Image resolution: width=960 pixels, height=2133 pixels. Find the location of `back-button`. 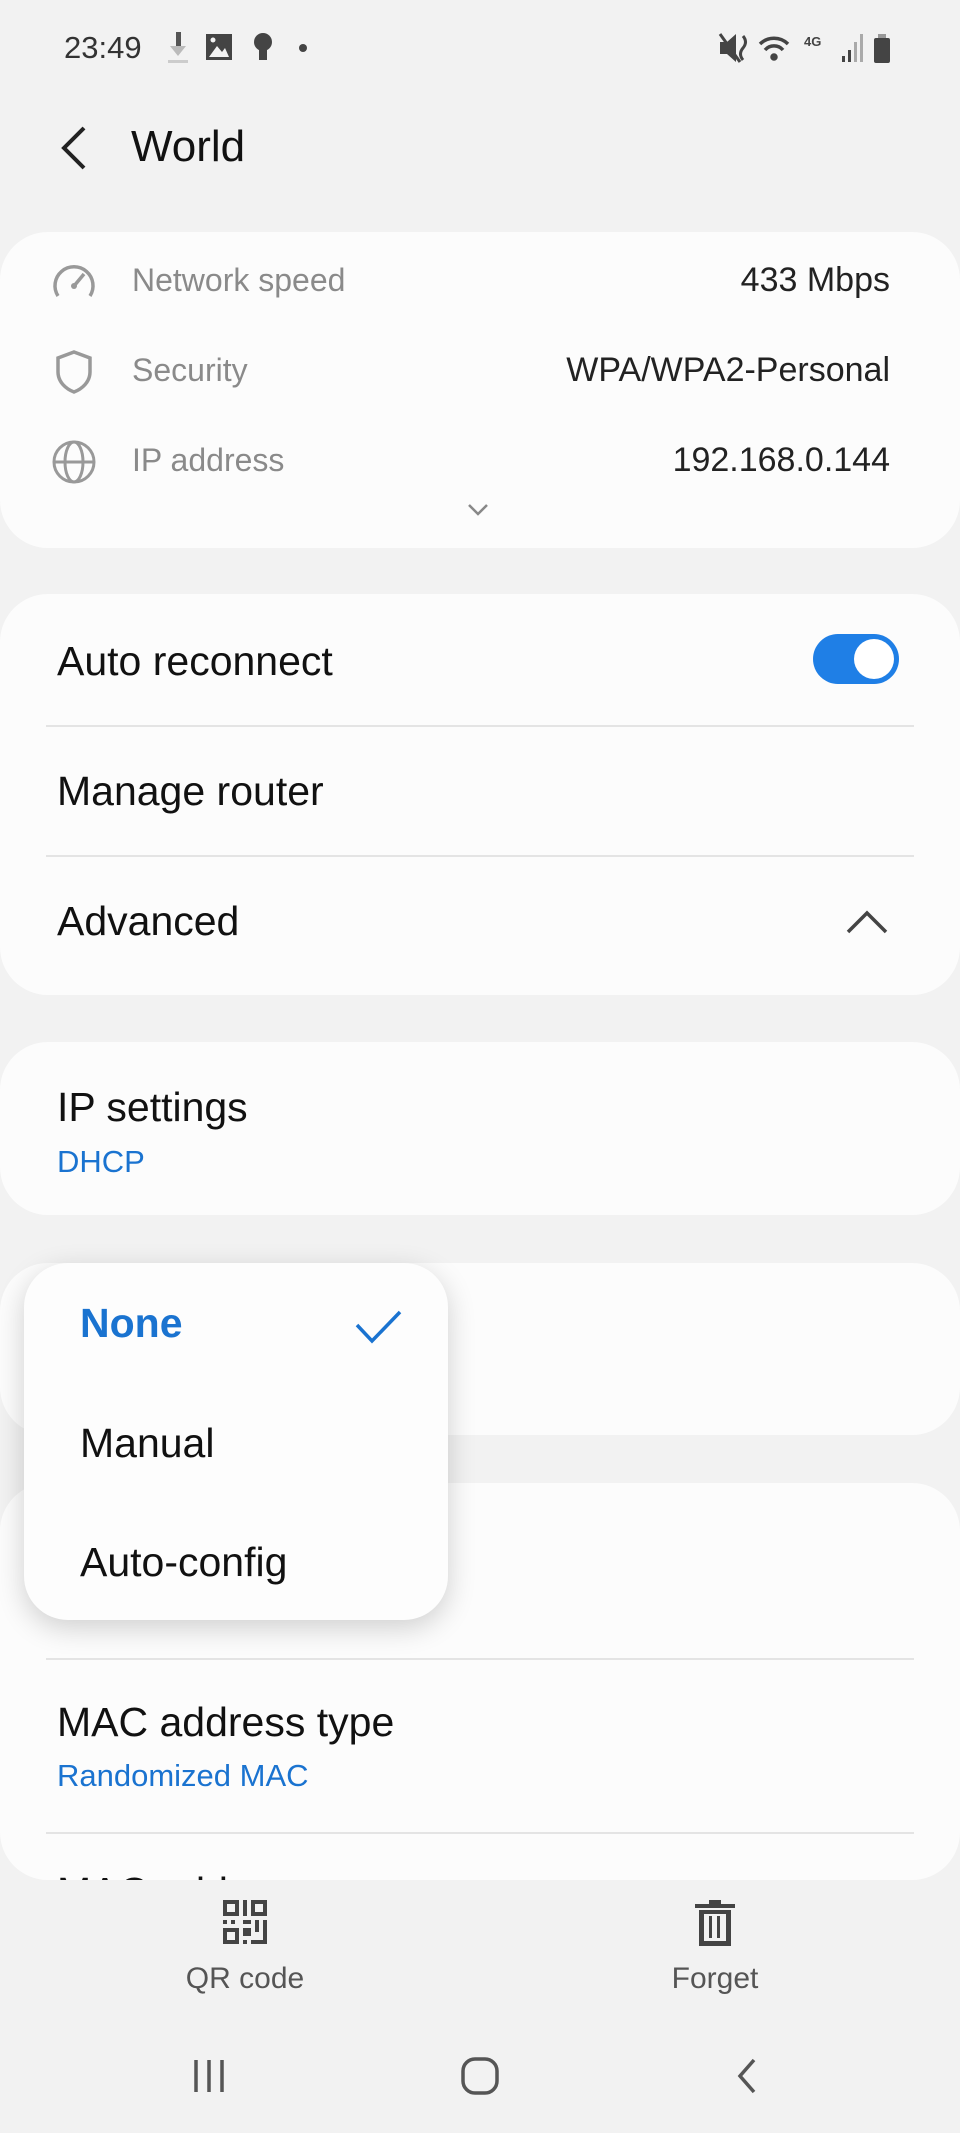

back-button is located at coordinates (73, 148).